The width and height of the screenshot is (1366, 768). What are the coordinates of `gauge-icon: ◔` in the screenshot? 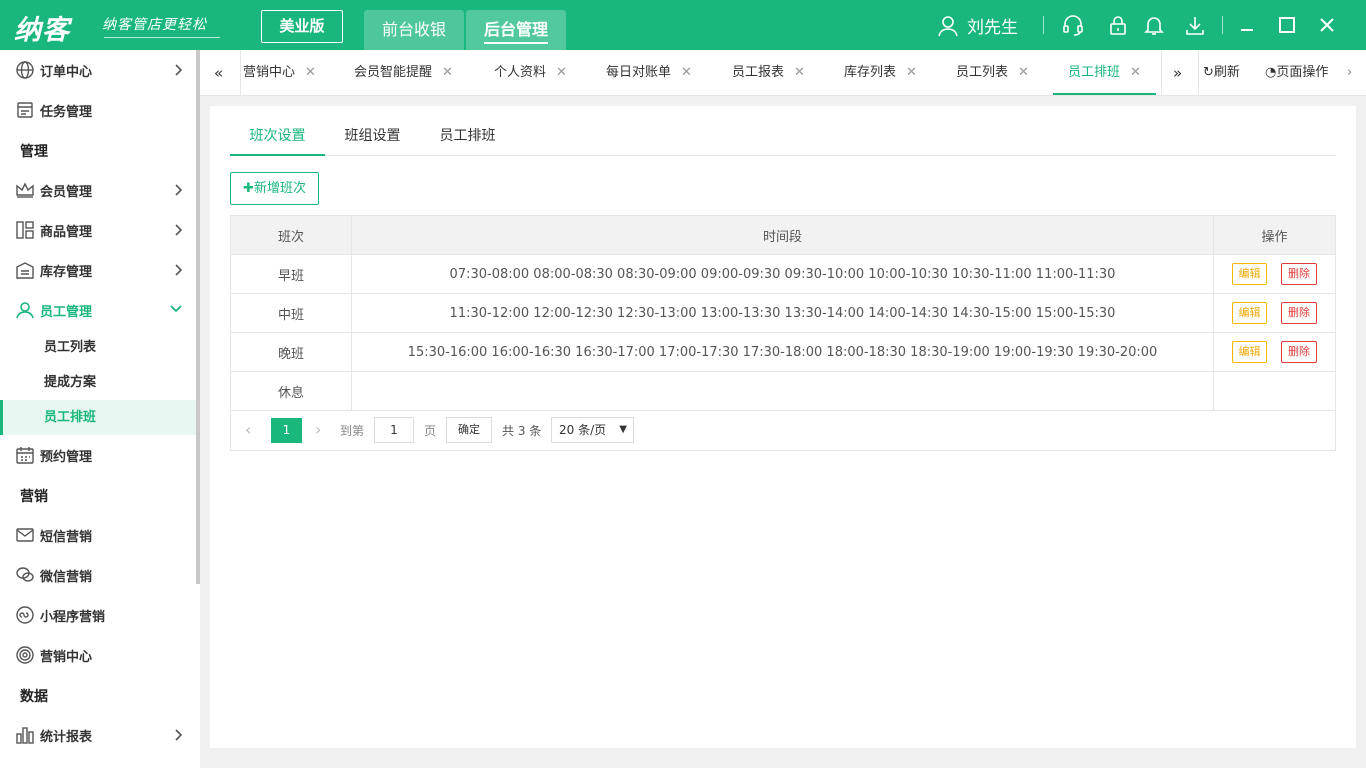 It's located at (1271, 72).